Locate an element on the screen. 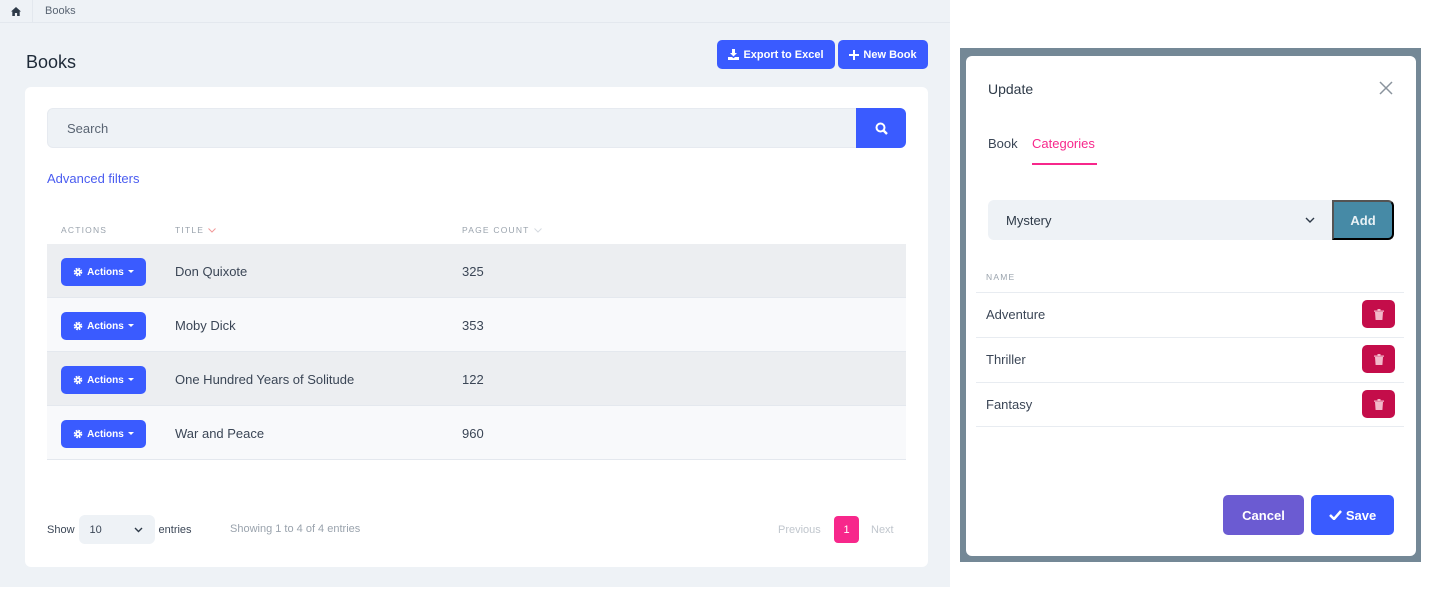 The height and width of the screenshot is (591, 1434). previous-button: Previous is located at coordinates (799, 530).